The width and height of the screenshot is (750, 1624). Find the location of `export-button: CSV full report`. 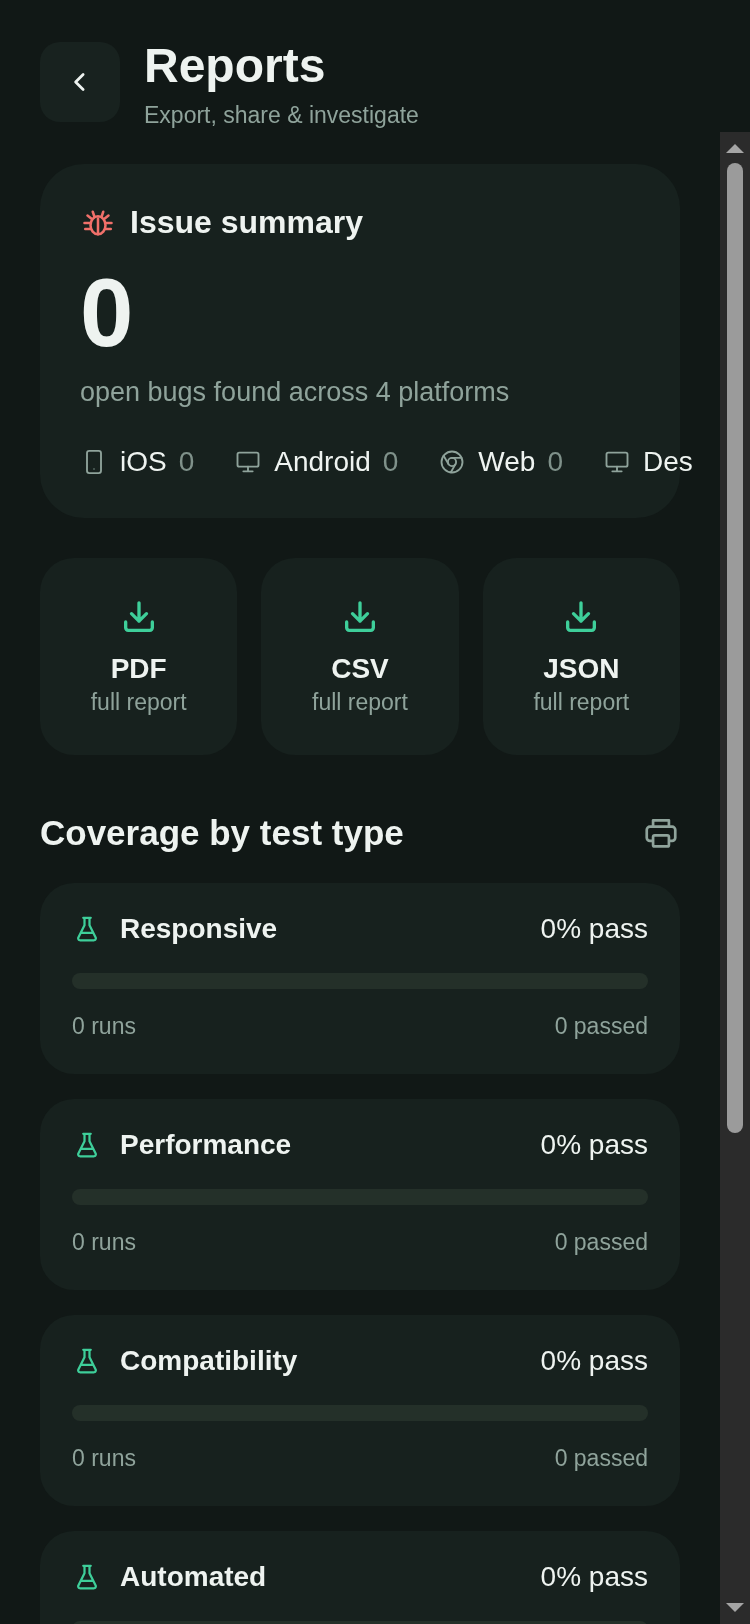

export-button: CSV full report is located at coordinates (360, 656).